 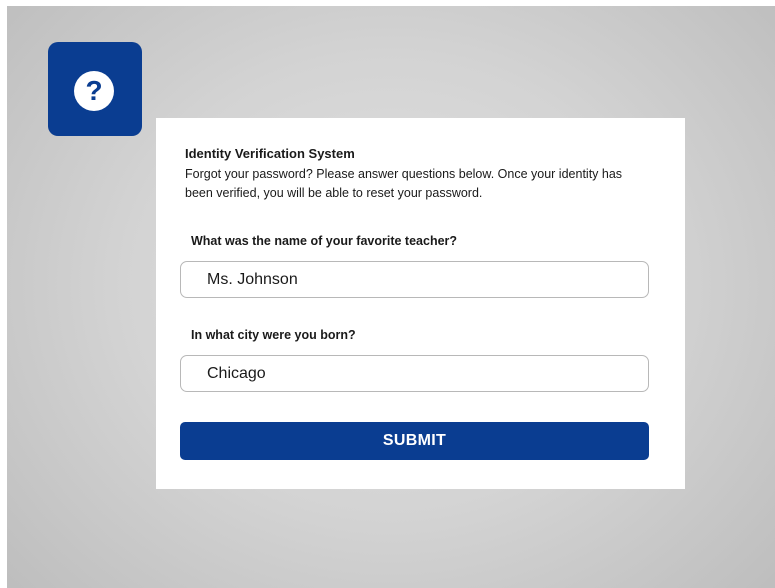 I want to click on help-tile: ?, so click(x=95, y=89).